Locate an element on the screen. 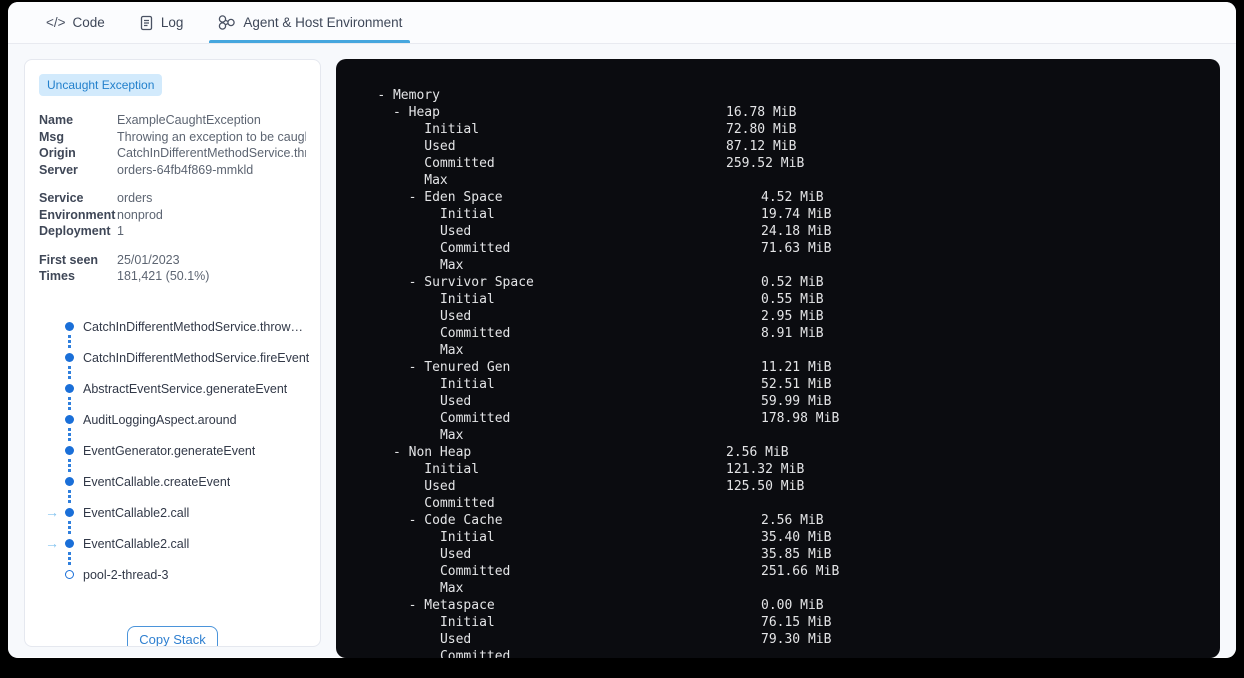  terminal-line-value: 72.80 MiB is located at coordinates (761, 129).